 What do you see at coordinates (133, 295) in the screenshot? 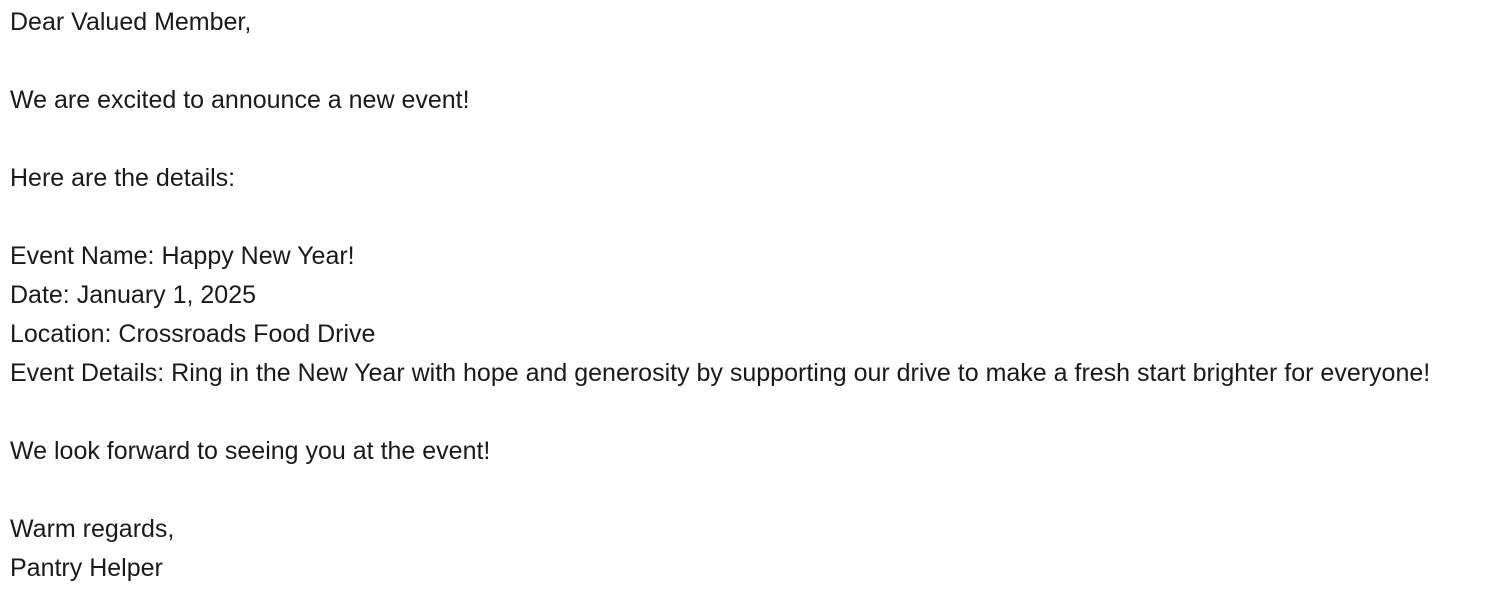
I see `event-date: Date: January 1, 2025` at bounding box center [133, 295].